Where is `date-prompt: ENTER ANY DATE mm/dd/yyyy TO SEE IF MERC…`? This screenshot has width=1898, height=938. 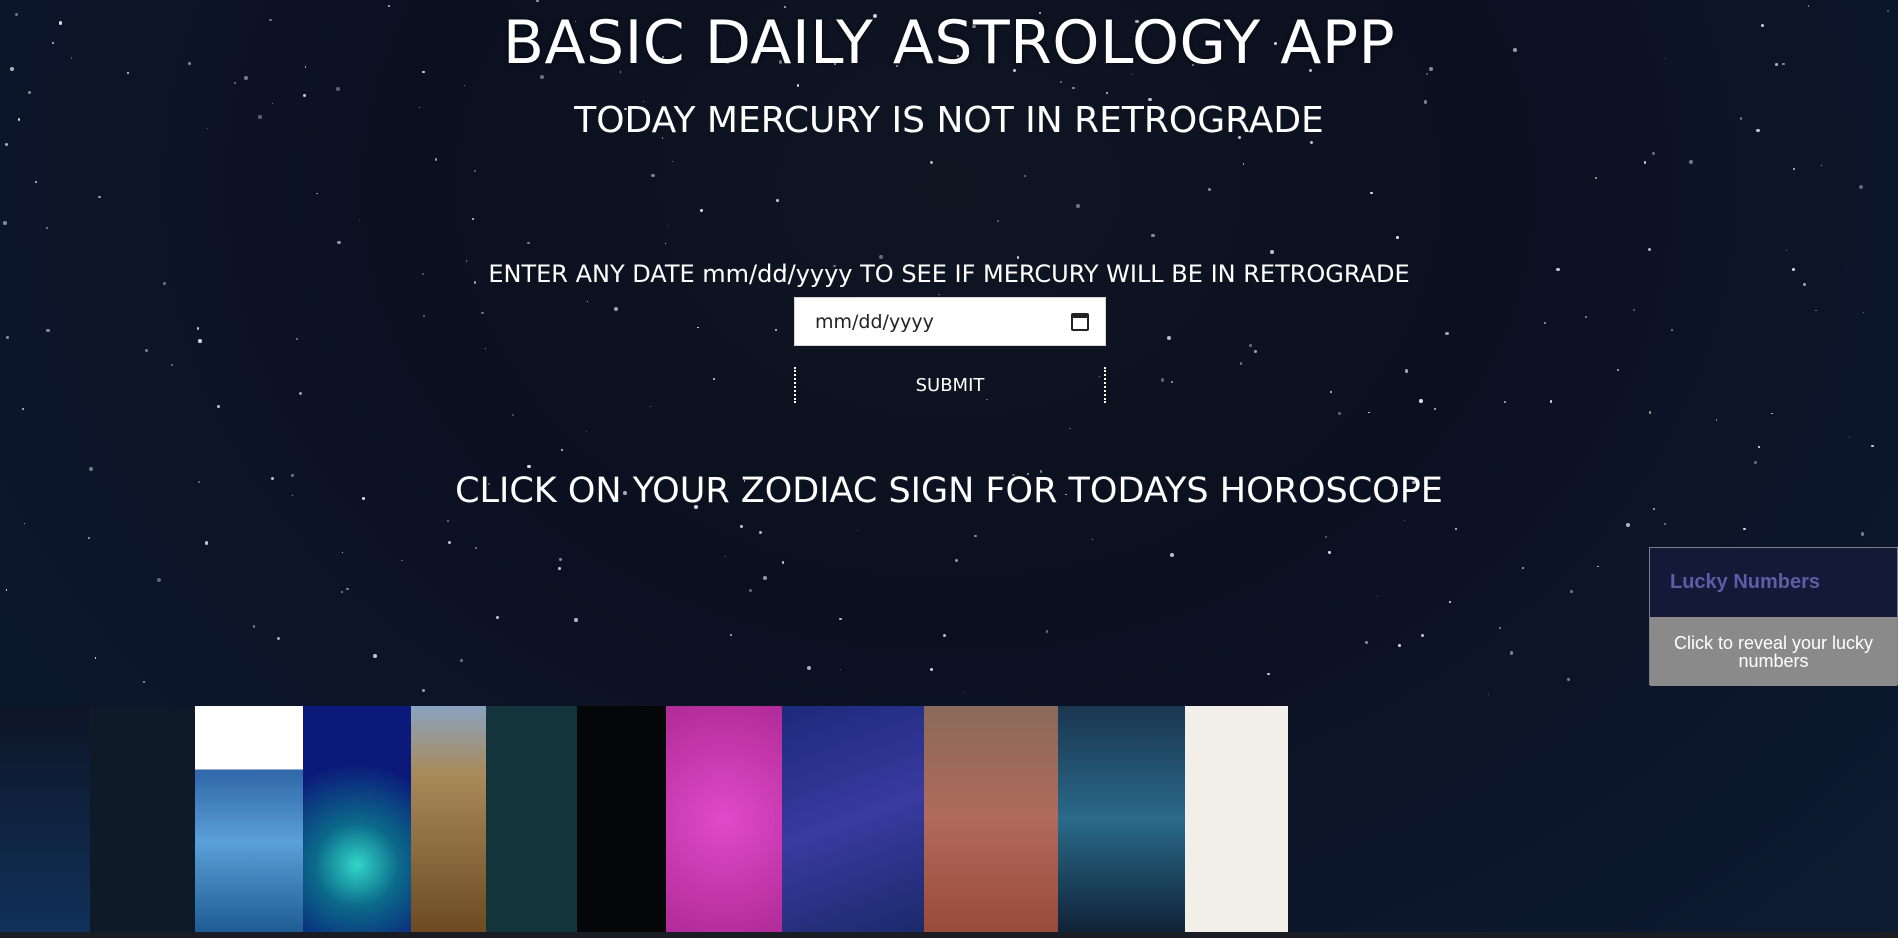
date-prompt: ENTER ANY DATE mm/dd/yyyy TO SEE IF MERC… is located at coordinates (949, 274).